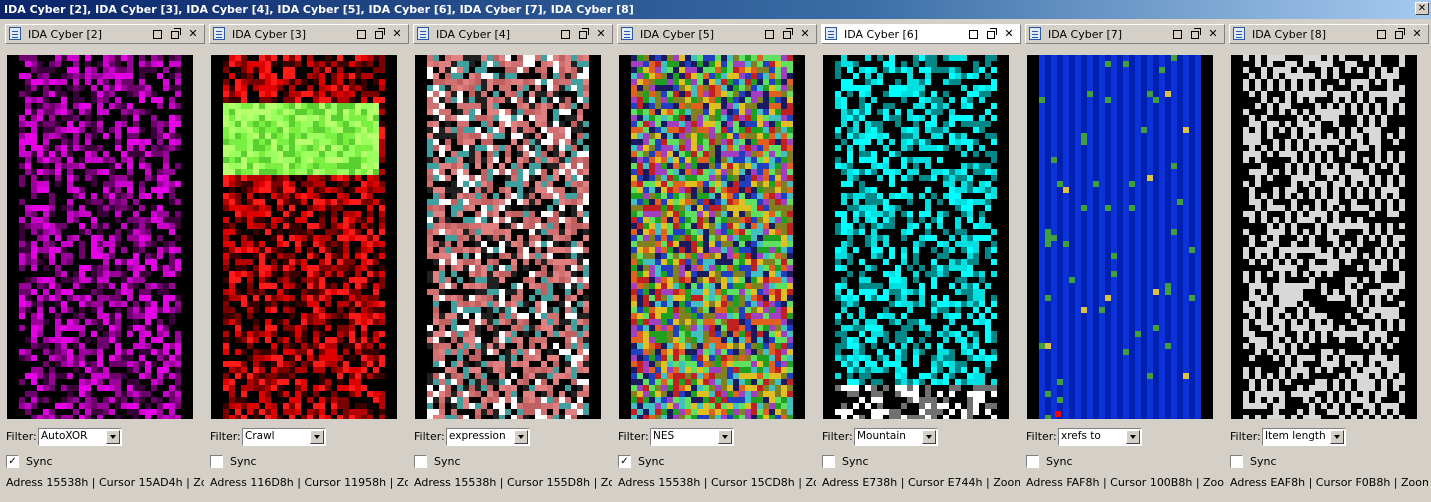  Describe the element at coordinates (260, 436) in the screenshot. I see `filter-value: Crawl` at that location.